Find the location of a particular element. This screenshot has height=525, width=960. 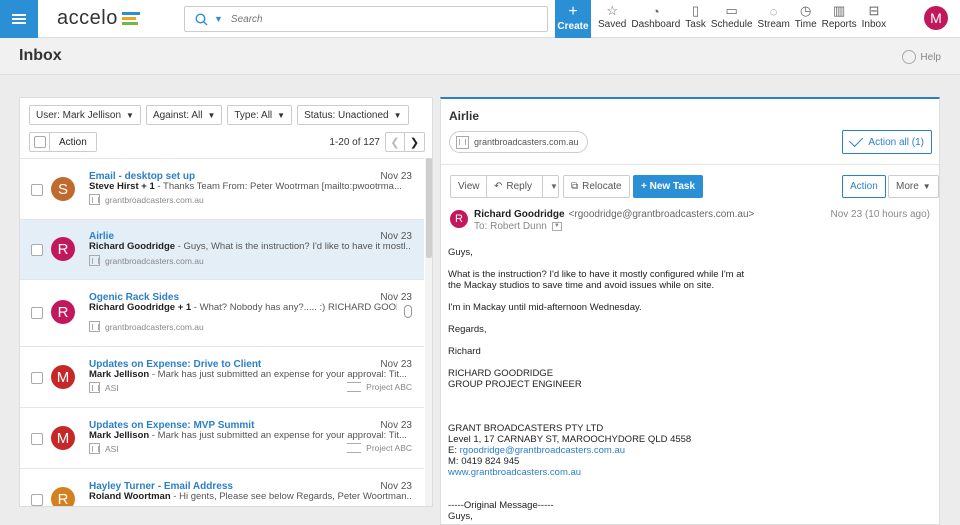

select-all-checkbox is located at coordinates (40, 142).